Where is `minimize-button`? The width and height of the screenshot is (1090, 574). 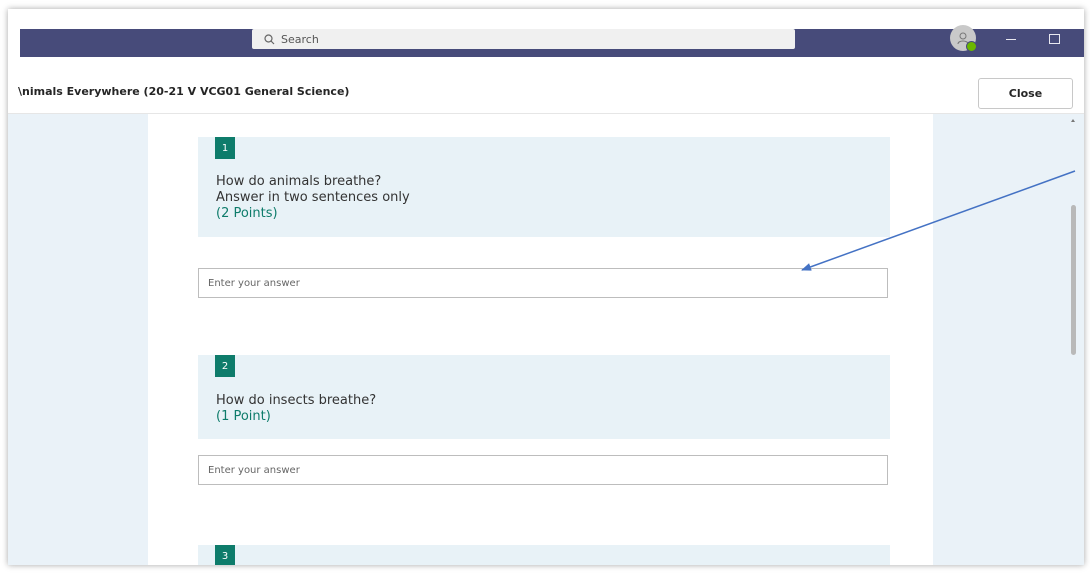 minimize-button is located at coordinates (1011, 39).